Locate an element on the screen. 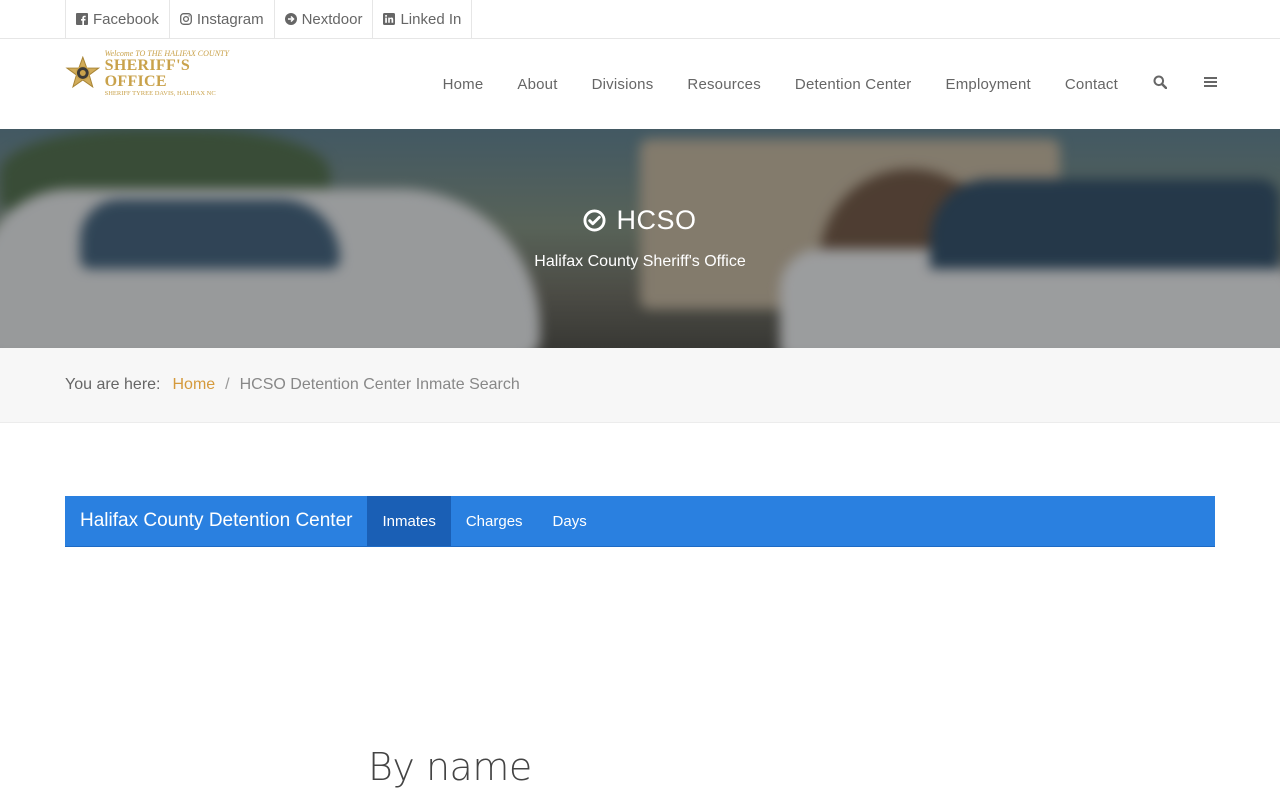  nextdoor-icon is located at coordinates (290, 19).